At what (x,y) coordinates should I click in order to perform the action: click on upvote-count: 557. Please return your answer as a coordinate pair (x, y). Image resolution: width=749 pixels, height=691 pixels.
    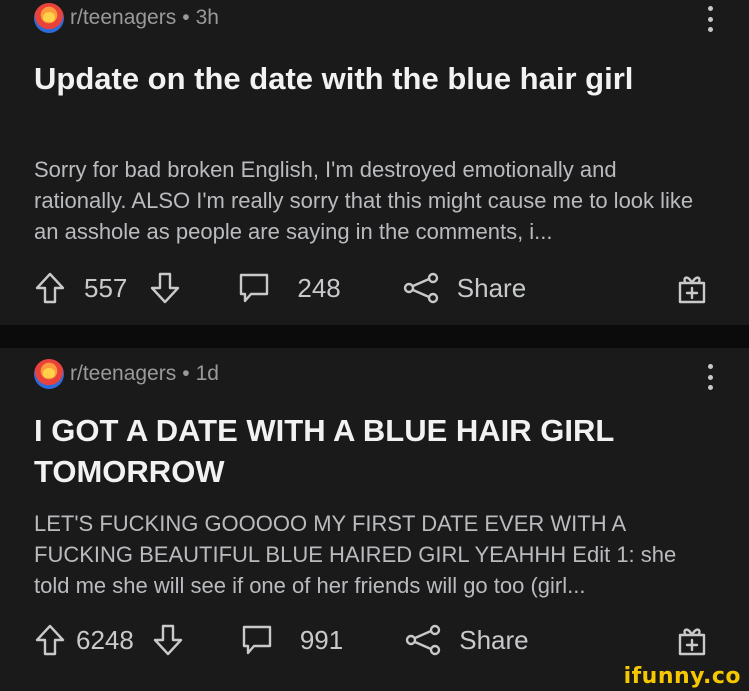
    Looking at the image, I should click on (106, 287).